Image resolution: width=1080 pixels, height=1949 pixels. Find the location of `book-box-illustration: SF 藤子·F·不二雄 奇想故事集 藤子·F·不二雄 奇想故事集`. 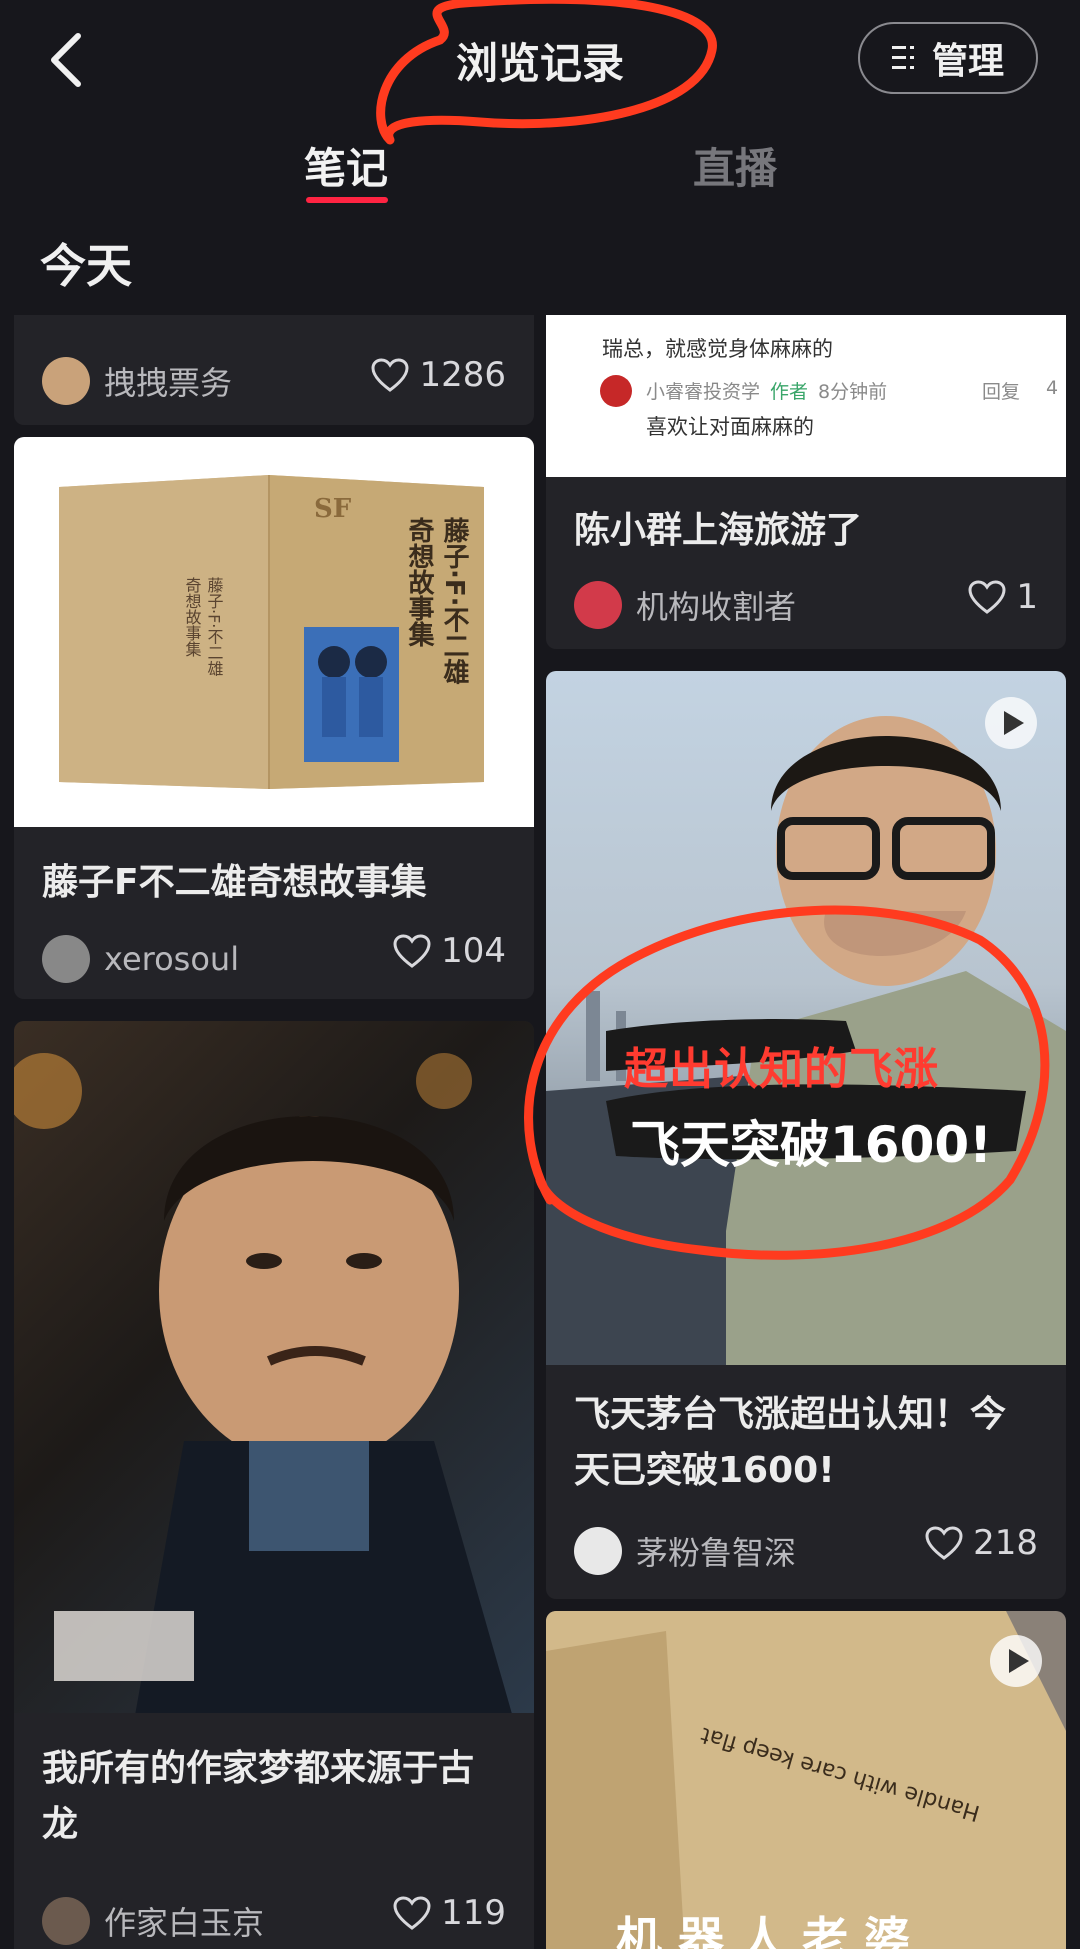

book-box-illustration: SF 藤子·F·不二雄 奇想故事集 藤子·F·不二雄 奇想故事集 is located at coordinates (271, 632).